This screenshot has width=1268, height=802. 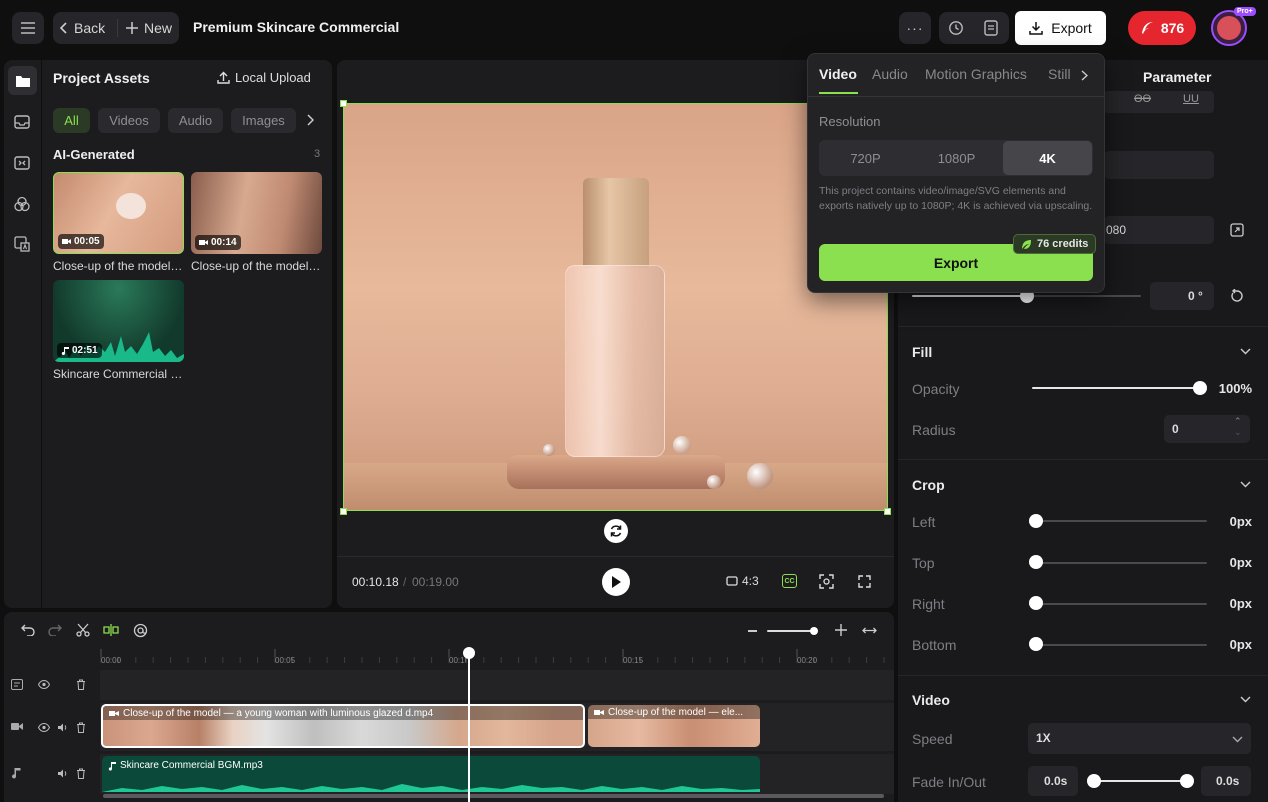 What do you see at coordinates (890, 74) in the screenshot?
I see `export-tab-audio: Audio` at bounding box center [890, 74].